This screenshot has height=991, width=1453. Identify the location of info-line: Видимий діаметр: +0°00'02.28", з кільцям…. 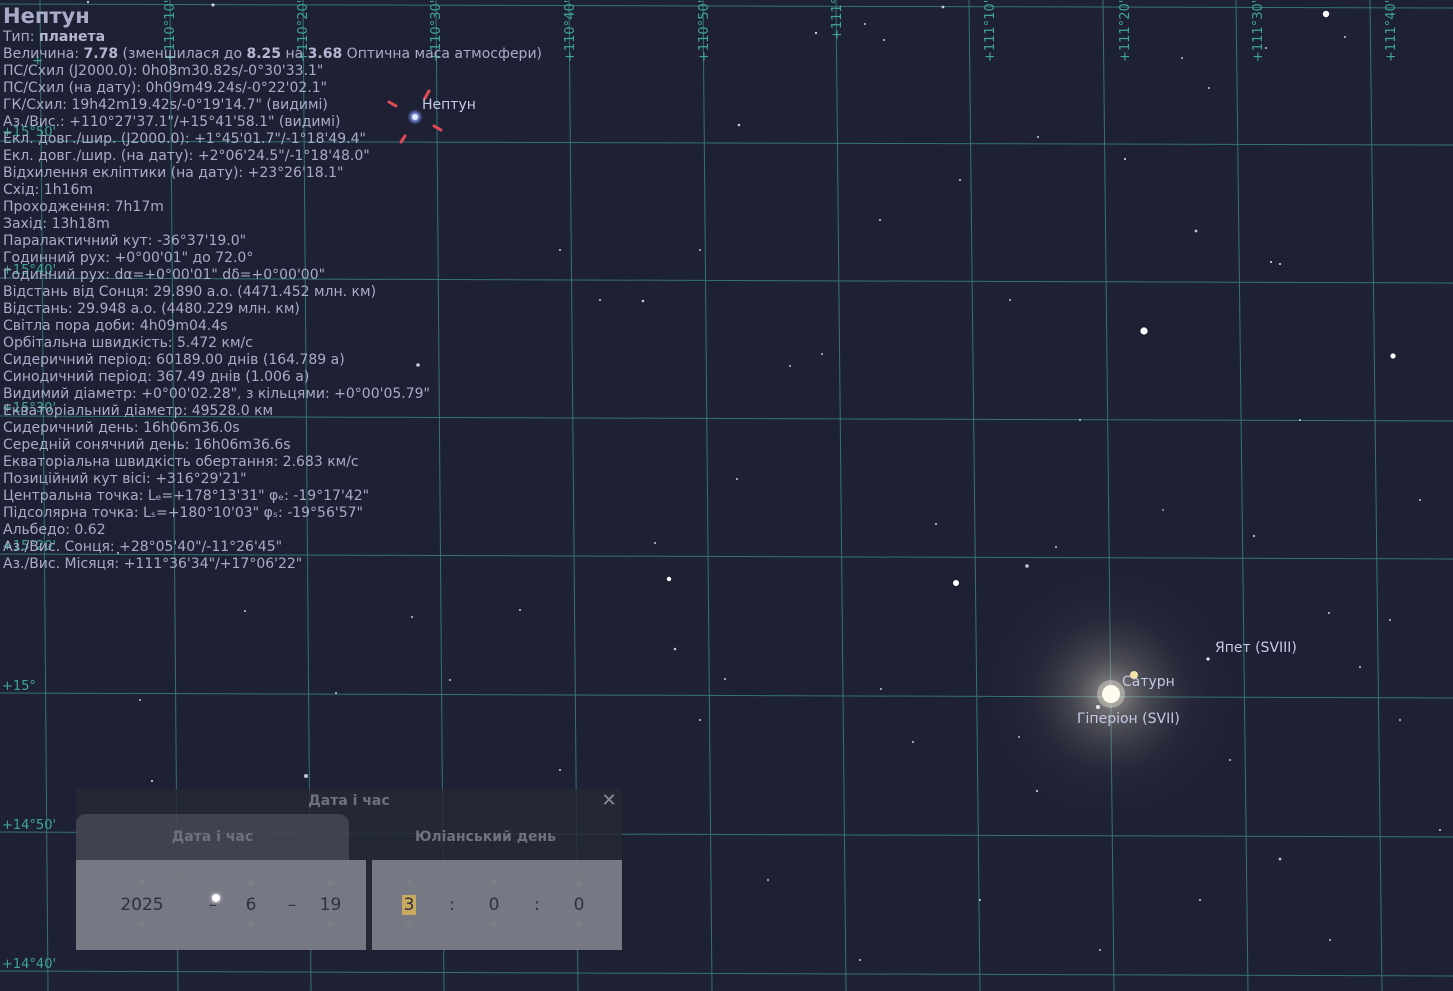
(216, 394).